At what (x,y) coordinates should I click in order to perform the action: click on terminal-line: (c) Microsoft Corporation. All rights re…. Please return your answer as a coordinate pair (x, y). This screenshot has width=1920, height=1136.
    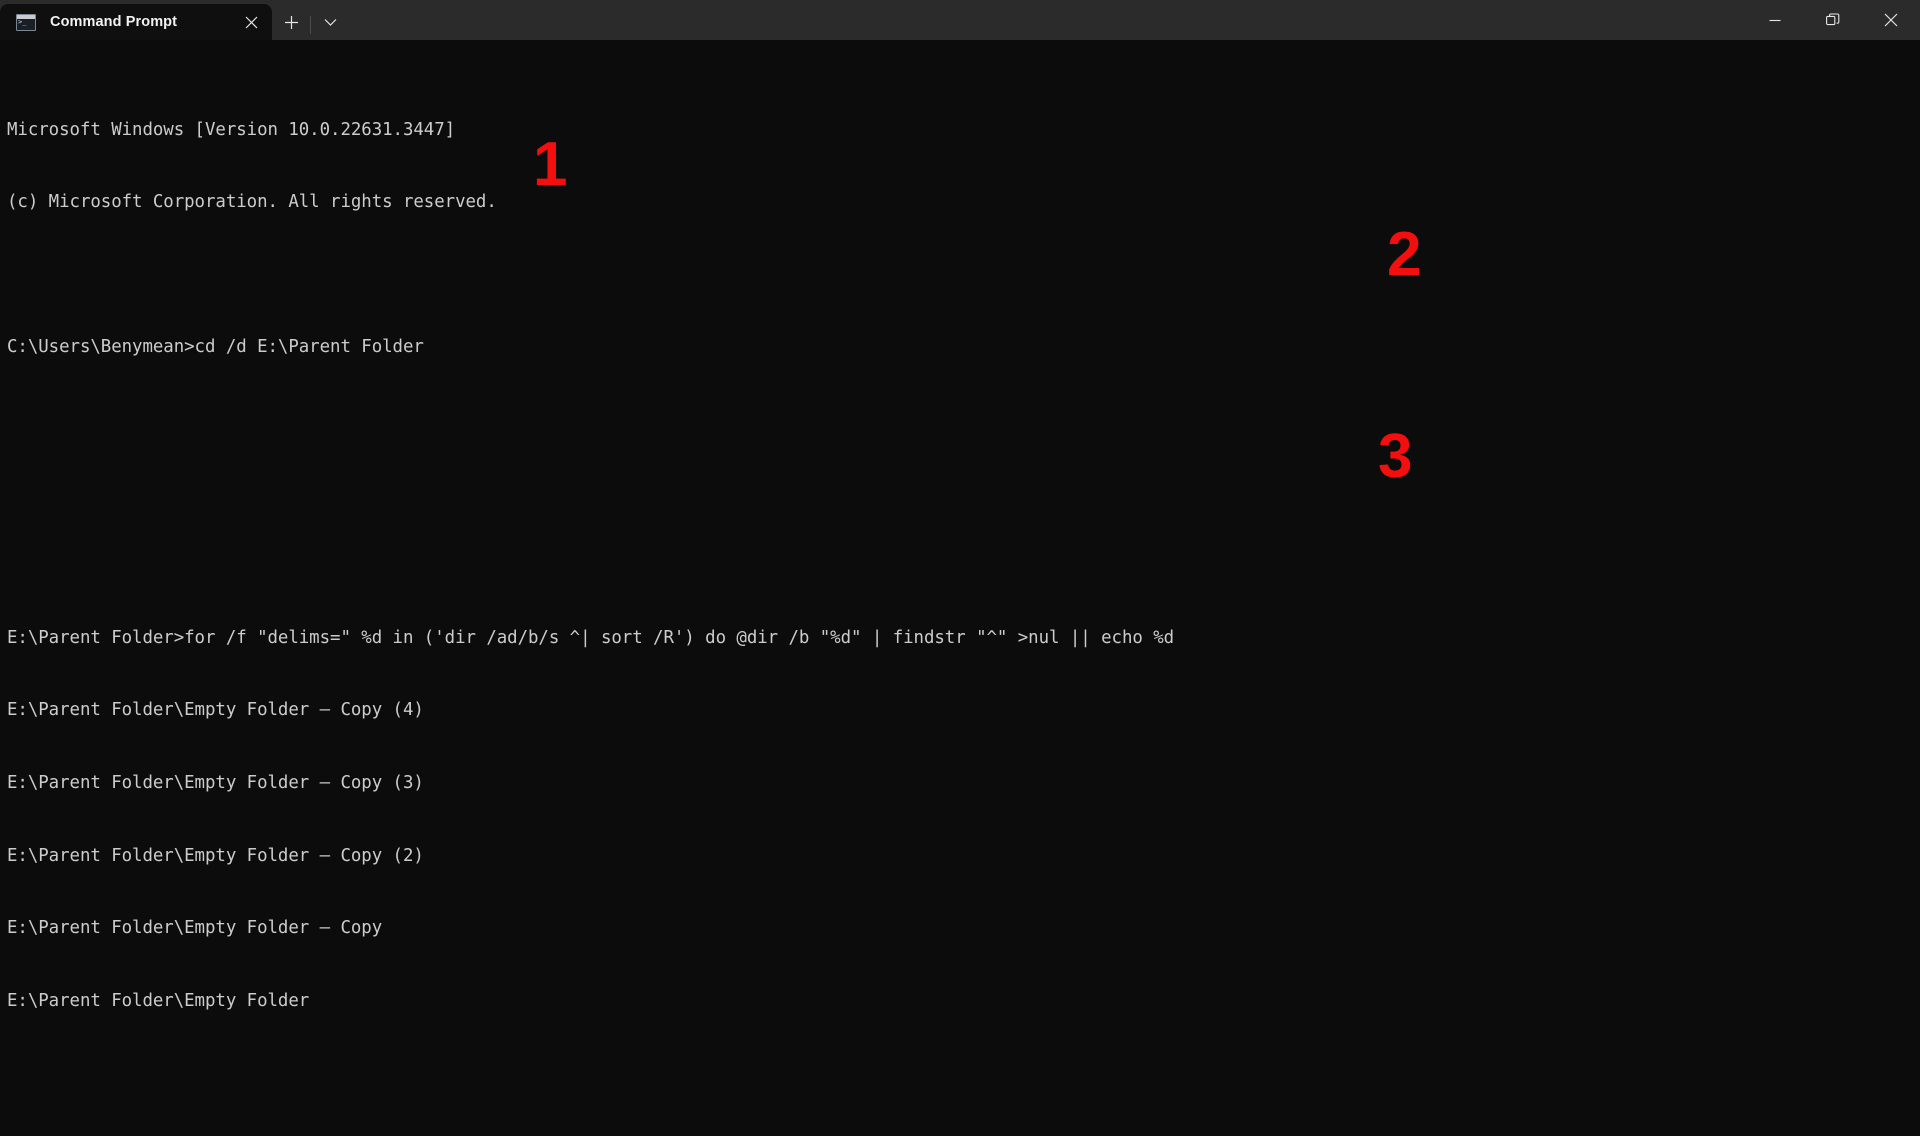
    Looking at the image, I should click on (252, 202).